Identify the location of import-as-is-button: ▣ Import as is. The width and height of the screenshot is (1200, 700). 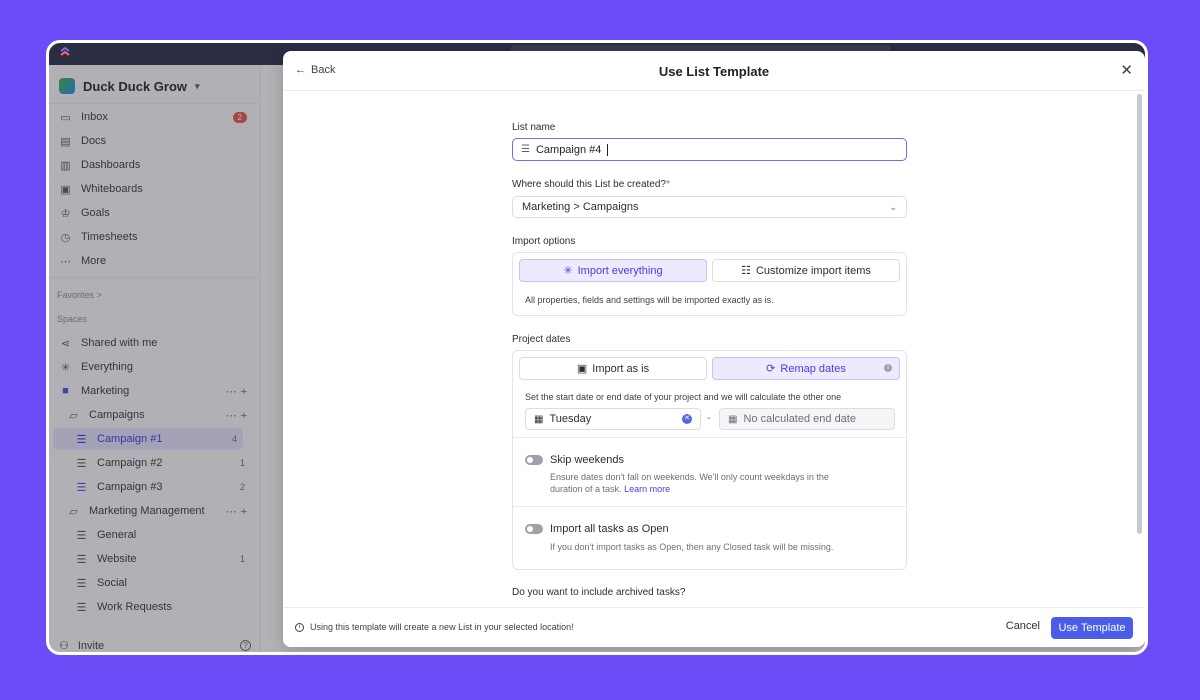
(613, 368).